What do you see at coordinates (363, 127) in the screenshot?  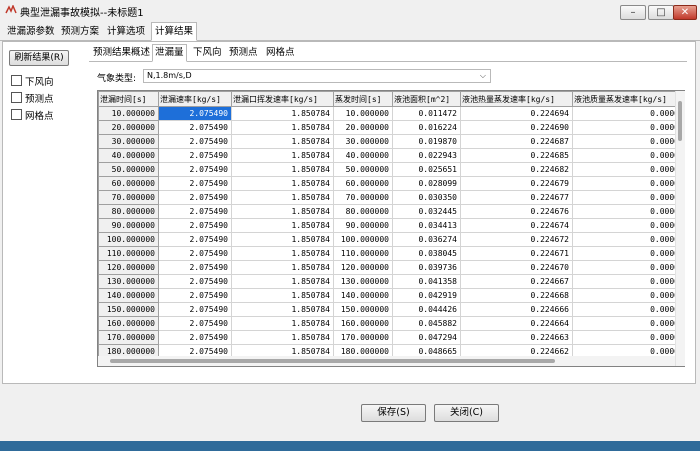 I see `table-cell: 20.000000` at bounding box center [363, 127].